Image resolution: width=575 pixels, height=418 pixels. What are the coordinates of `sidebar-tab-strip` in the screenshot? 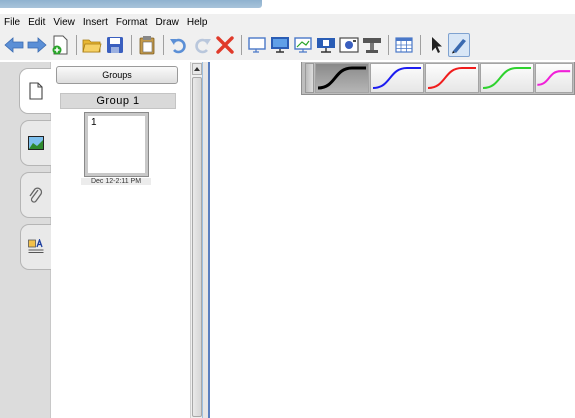 It's located at (26, 240).